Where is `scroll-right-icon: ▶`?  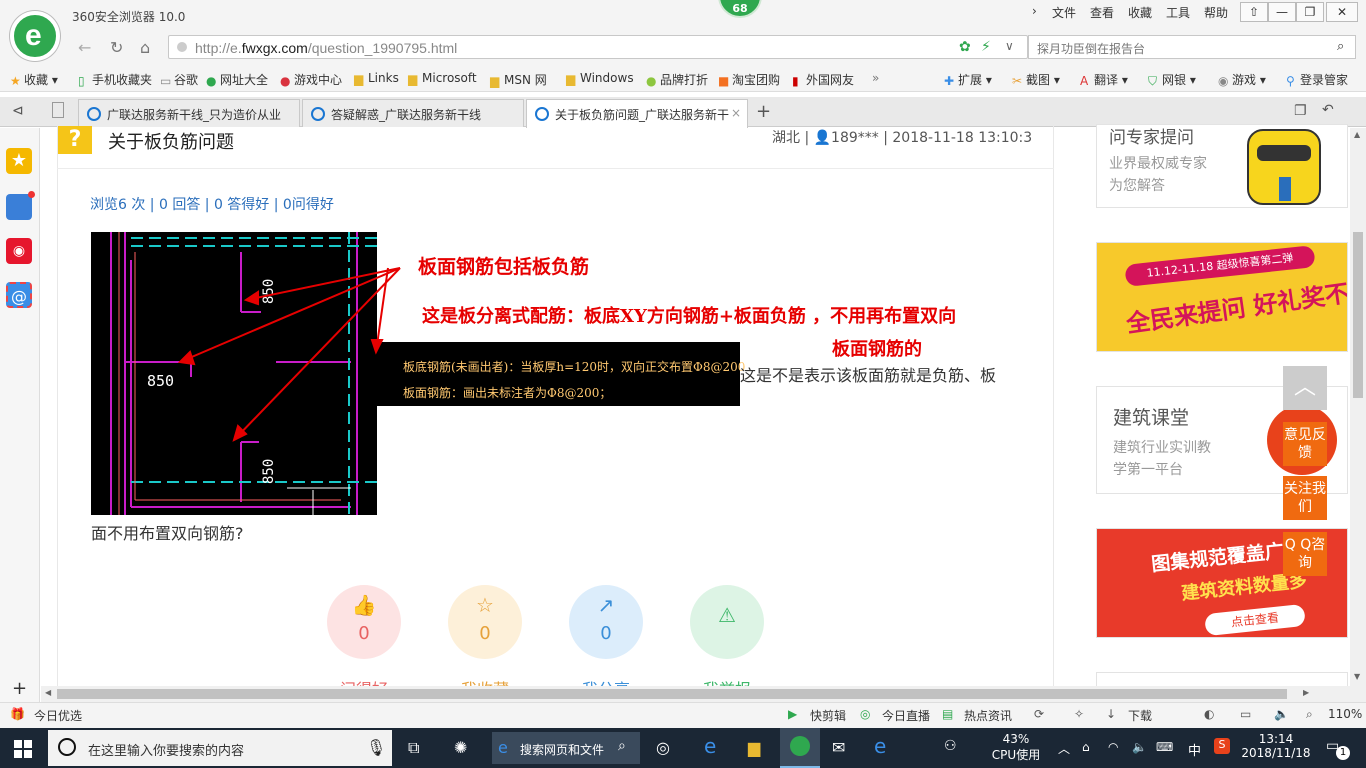
scroll-right-icon: ▶ is located at coordinates (1306, 692).